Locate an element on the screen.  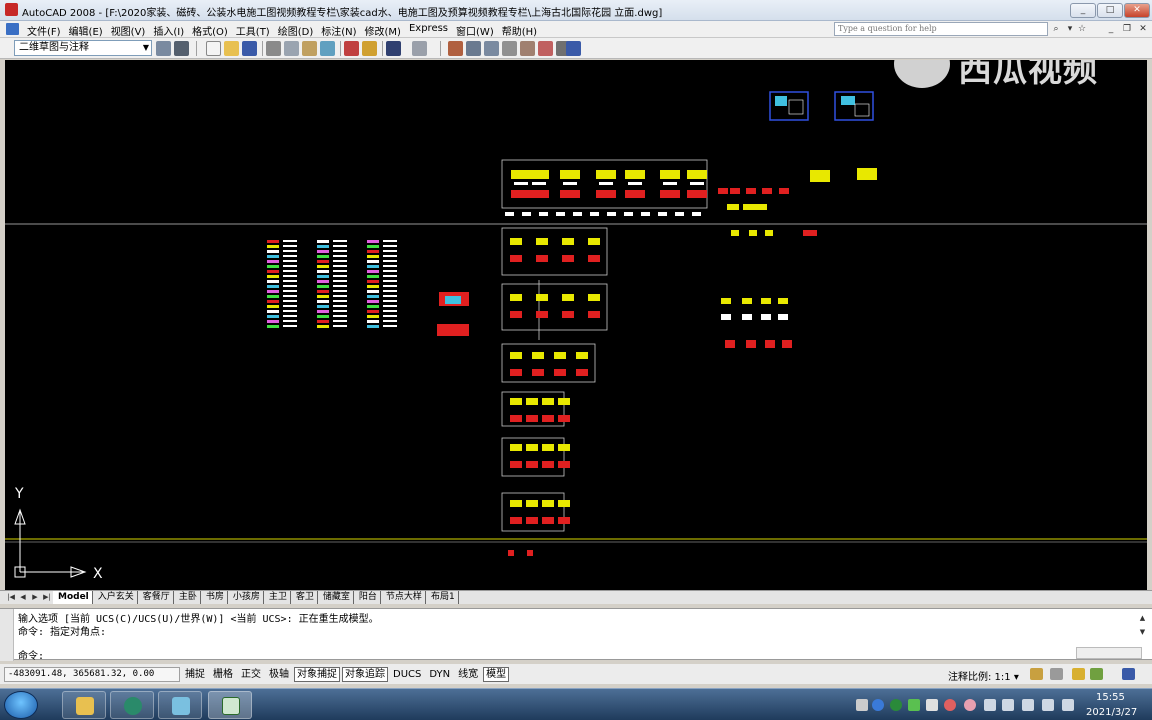
network-icon is located at coordinates (1028, 705).